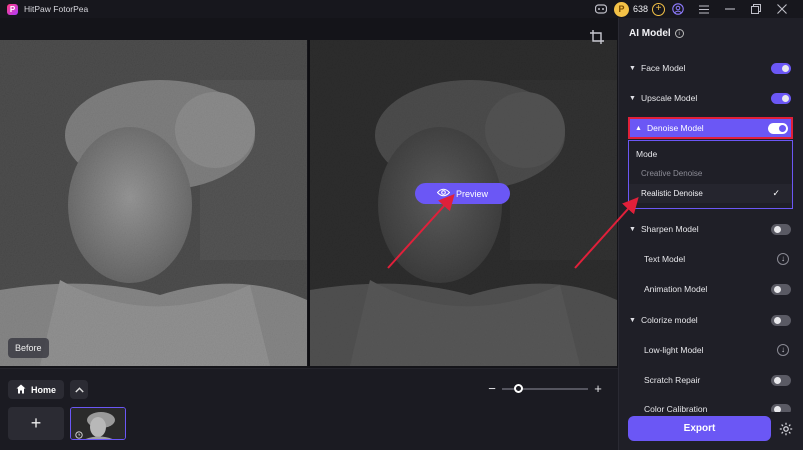  Describe the element at coordinates (711, 229) in the screenshot. I see `model-row-sharpen: ▼ Sharpen Model` at that location.